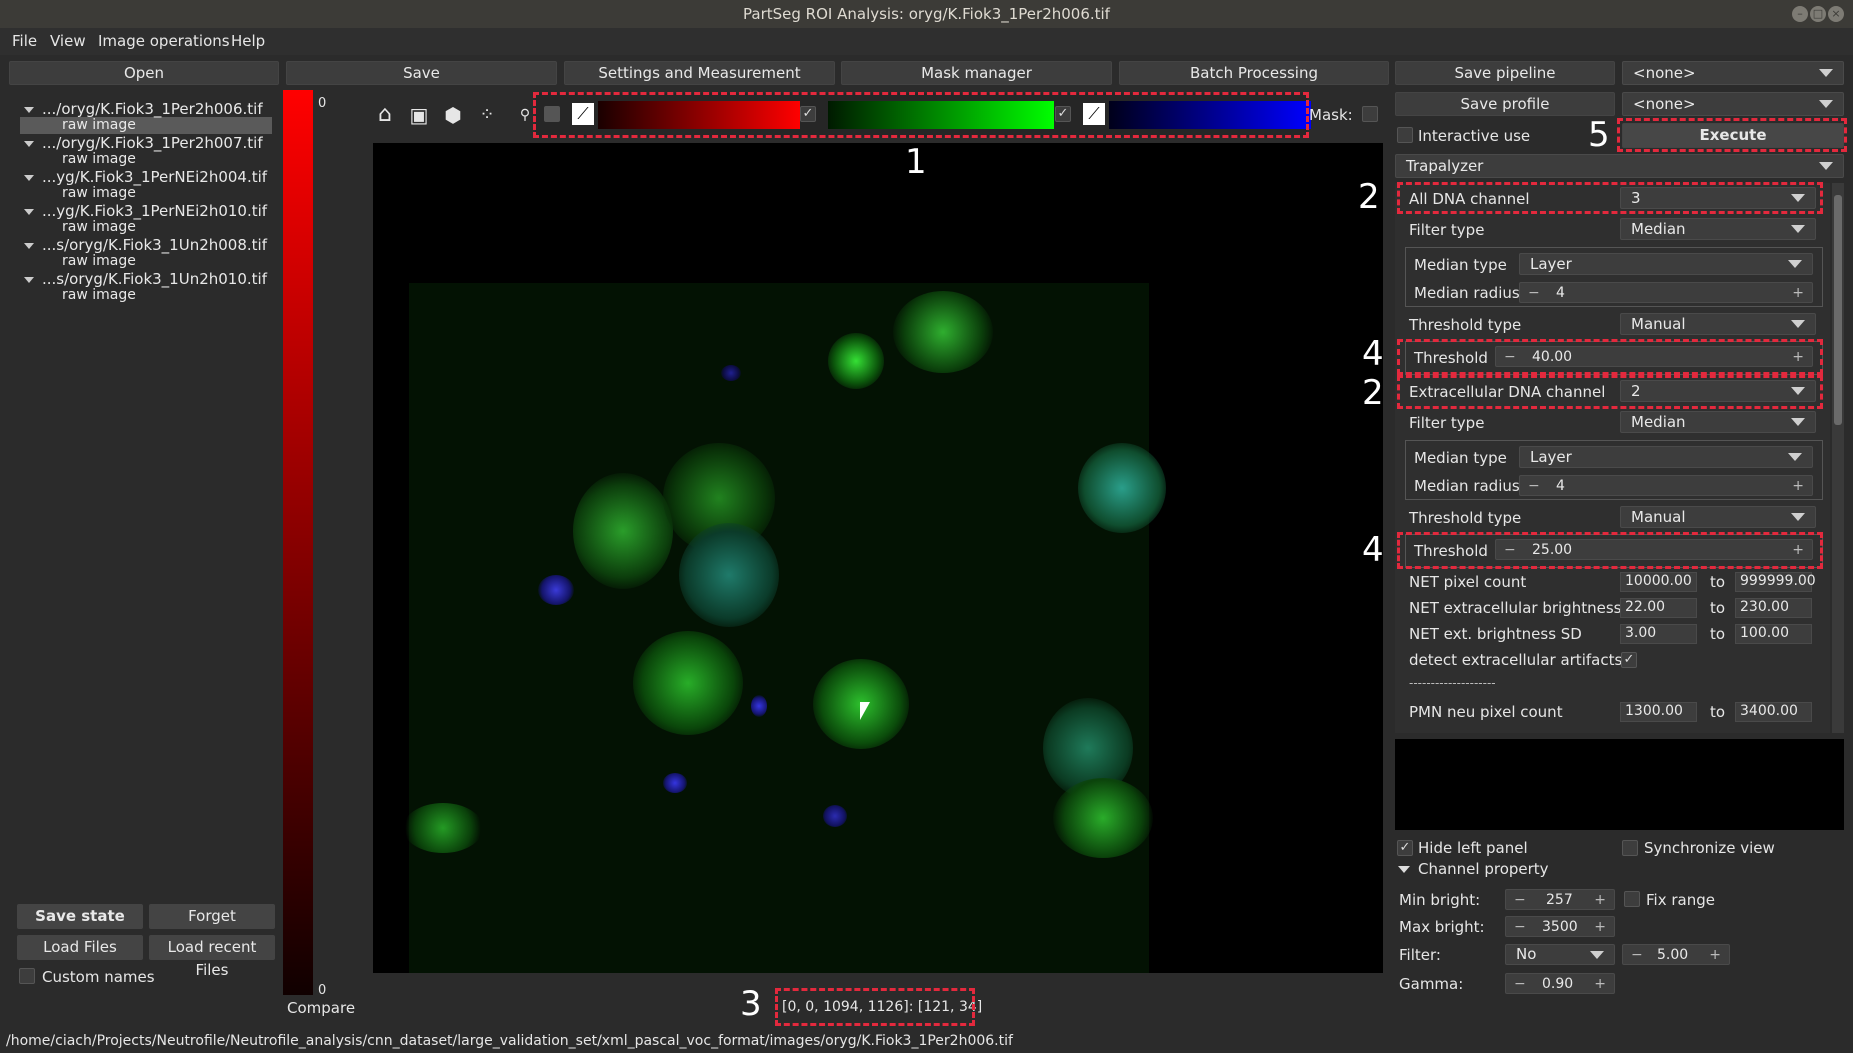  I want to click on net-brightness-from: 22.00, so click(1658, 608).